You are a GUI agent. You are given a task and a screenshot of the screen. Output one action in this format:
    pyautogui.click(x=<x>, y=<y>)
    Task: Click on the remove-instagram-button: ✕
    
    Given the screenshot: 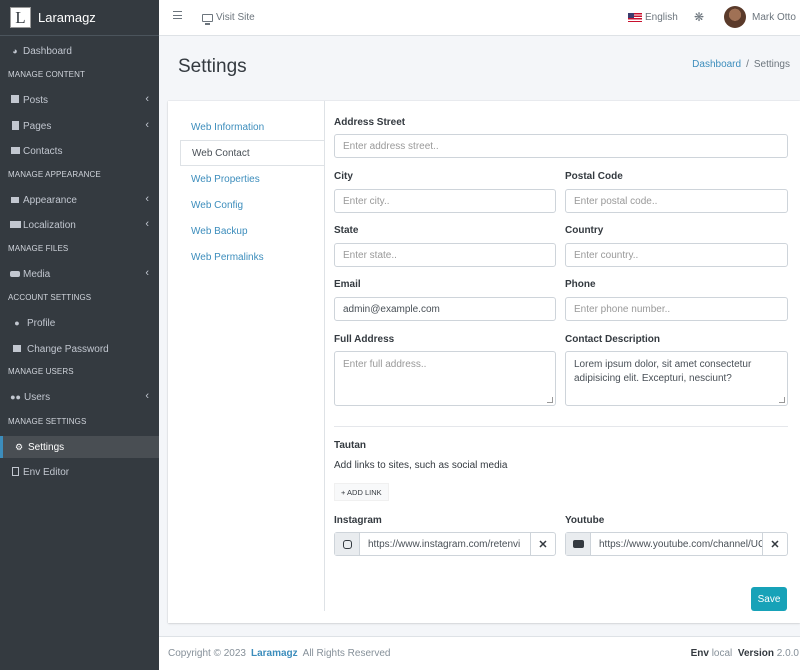 What is the action you would take?
    pyautogui.click(x=542, y=544)
    